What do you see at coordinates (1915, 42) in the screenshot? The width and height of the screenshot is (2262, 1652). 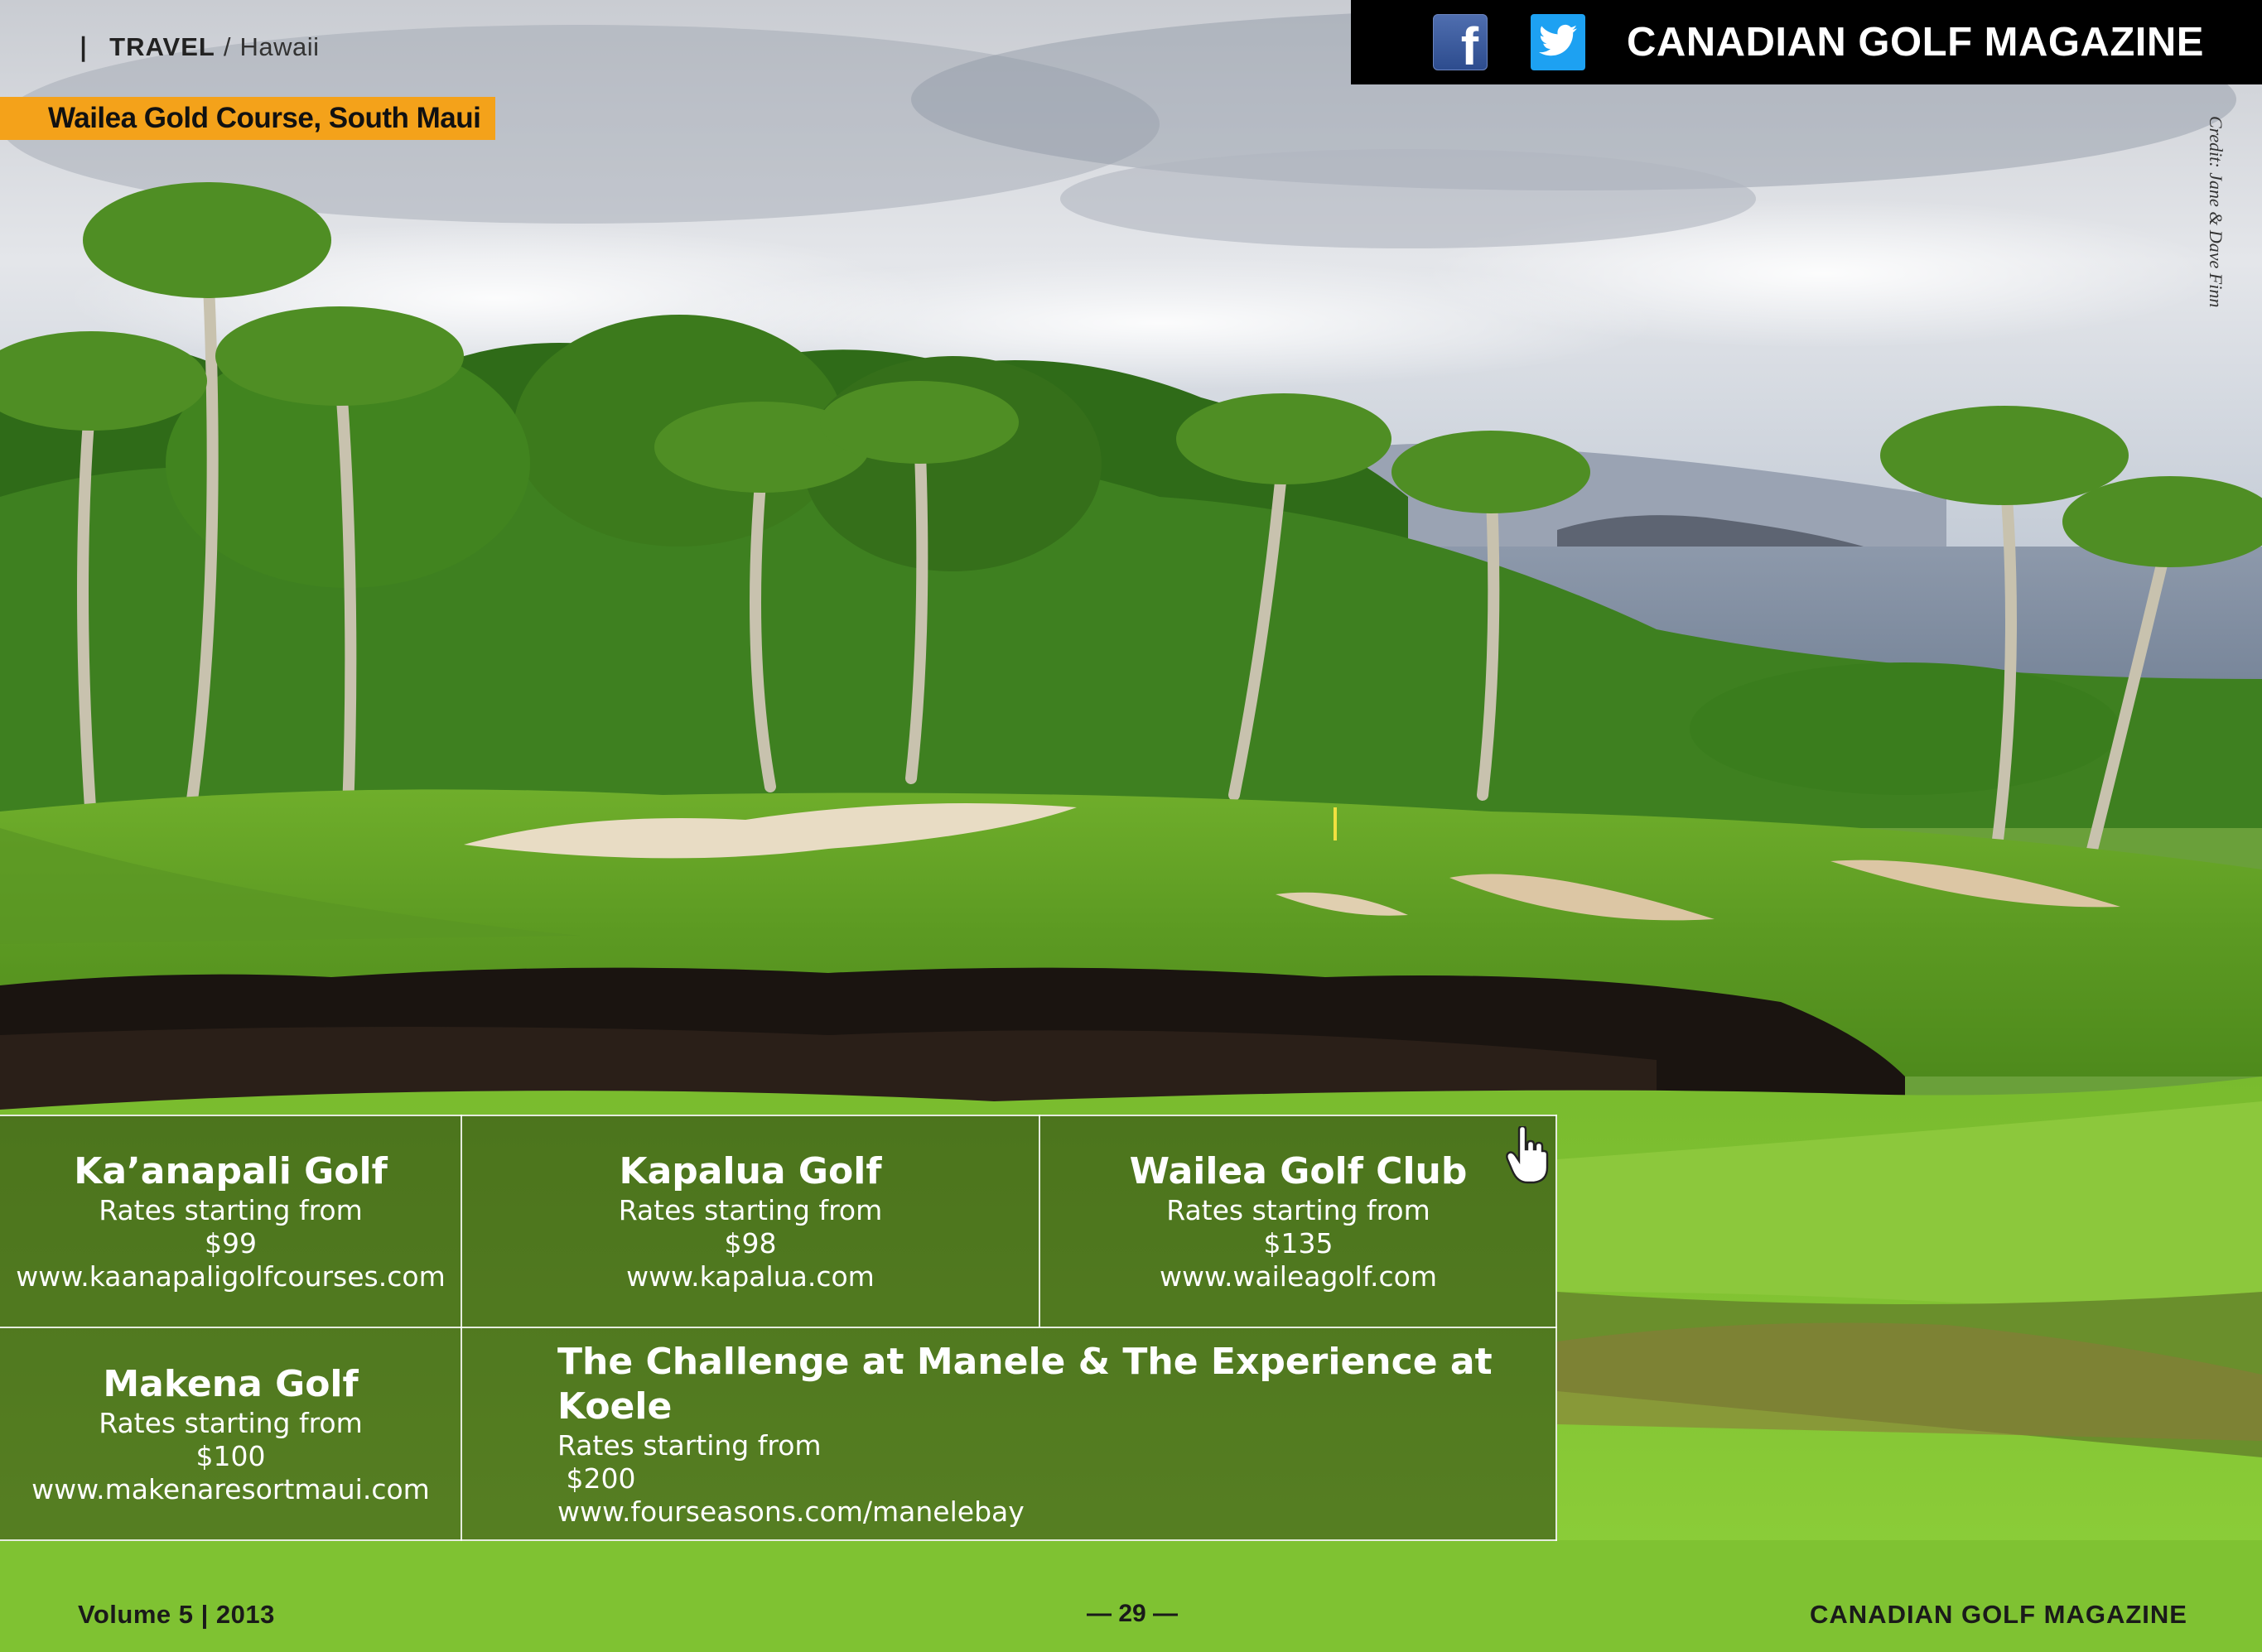 I see `masthead-title: CANADIAN GOLF MAGAZINE` at bounding box center [1915, 42].